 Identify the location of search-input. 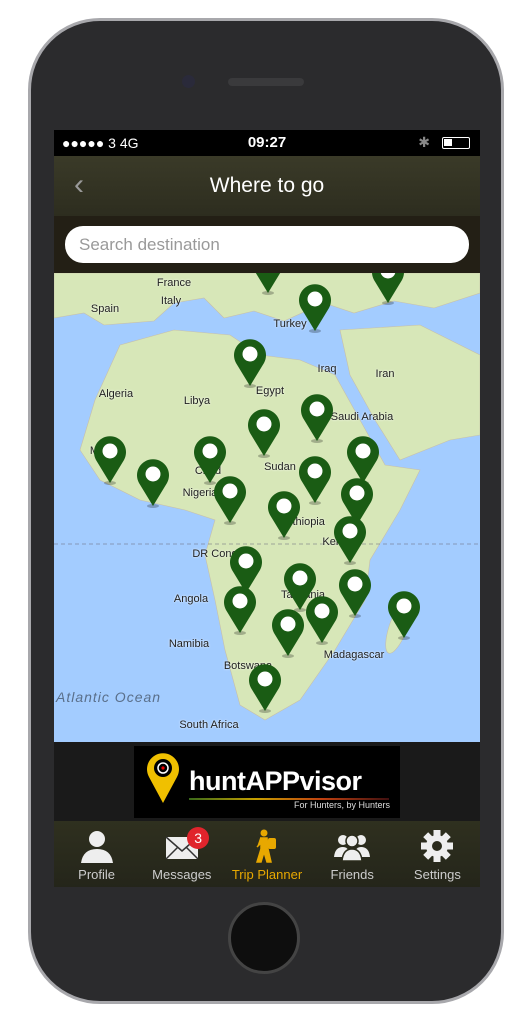
(267, 244).